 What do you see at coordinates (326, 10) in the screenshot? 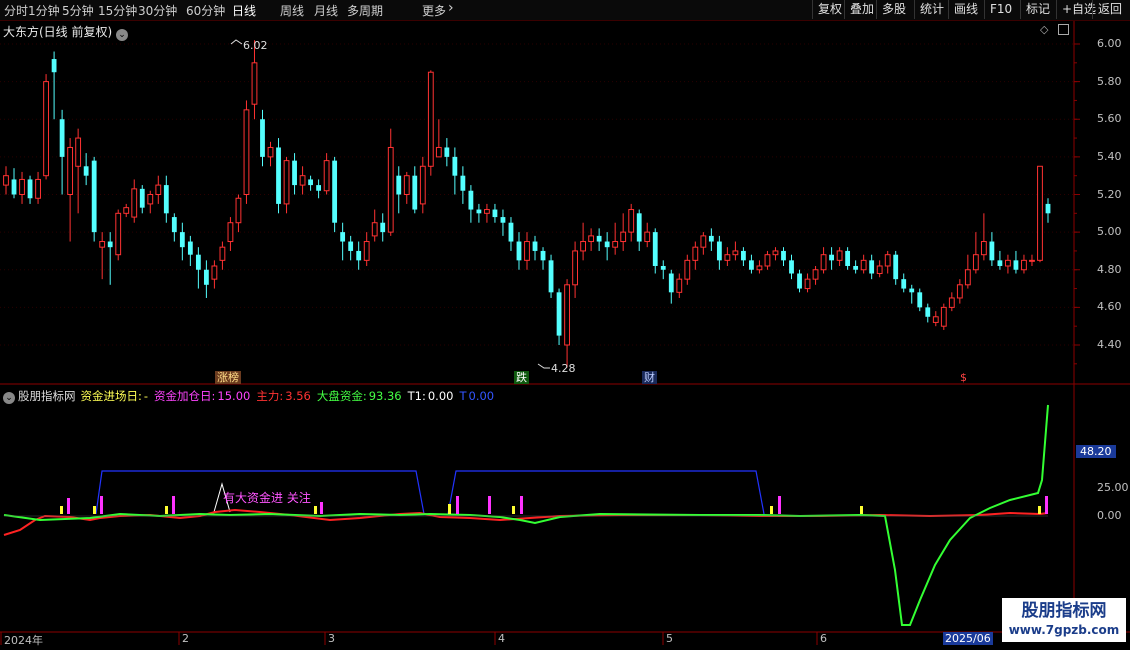
I see `period-tab-8: 月线` at bounding box center [326, 10].